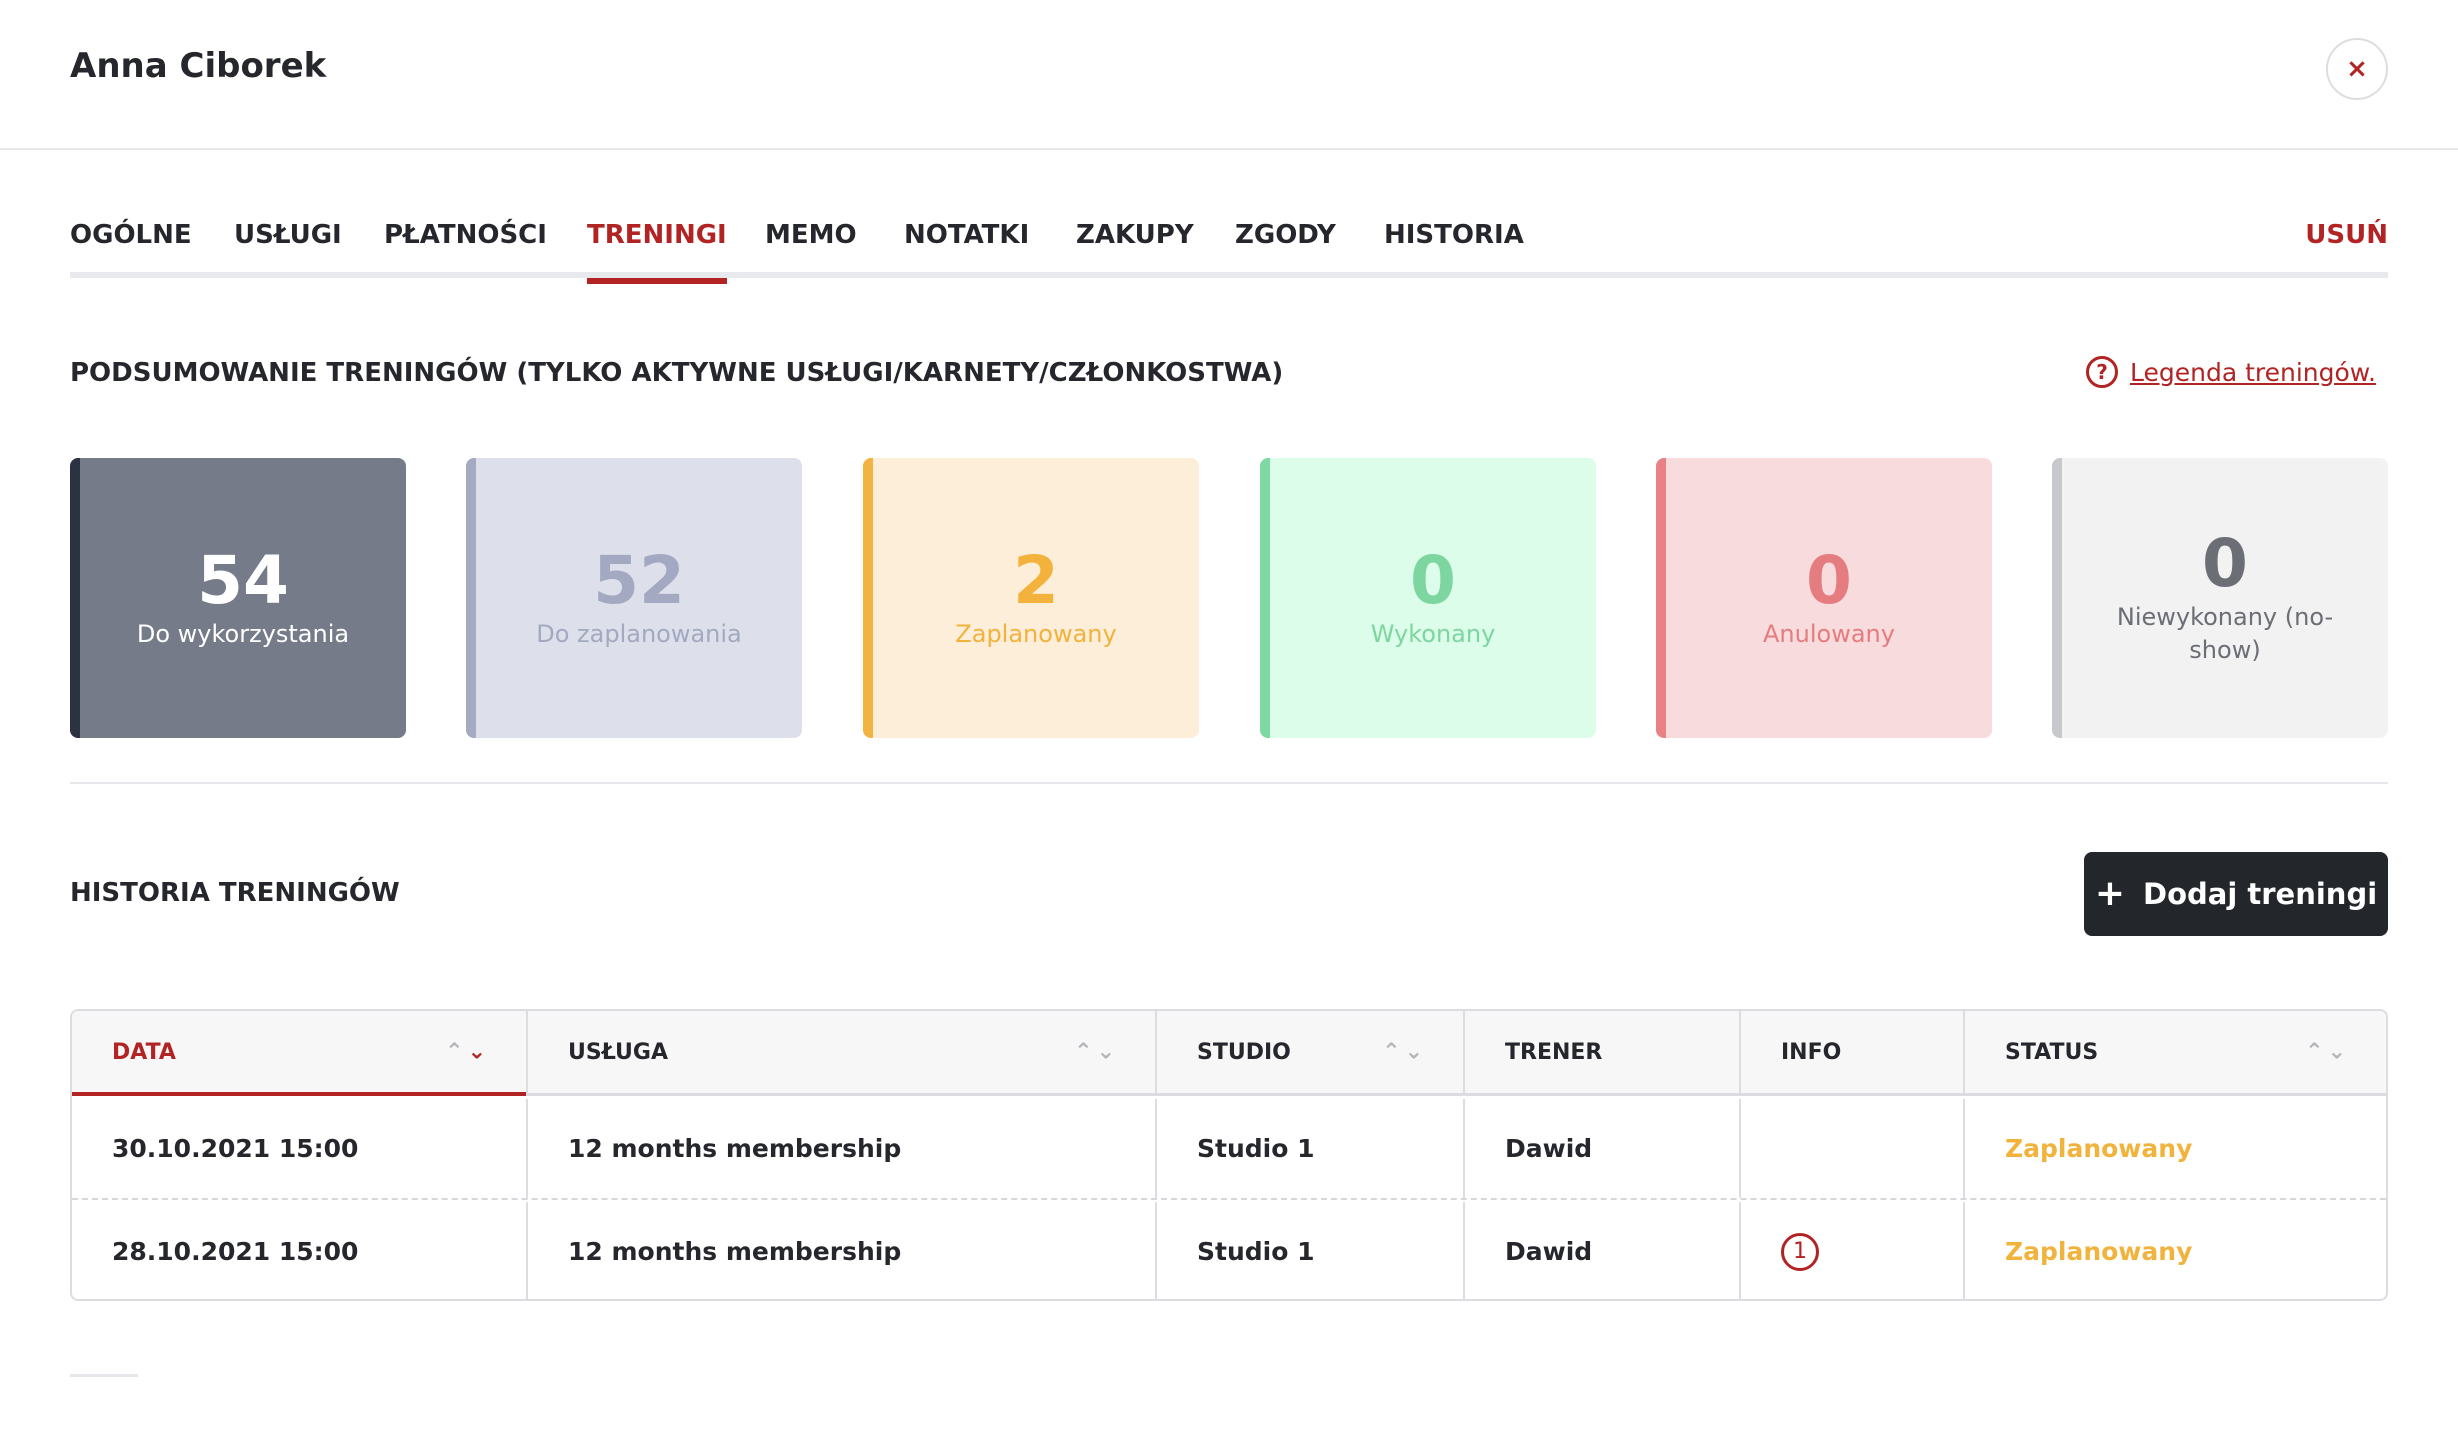 Image resolution: width=2458 pixels, height=1434 pixels. Describe the element at coordinates (1853, 1250) in the screenshot. I see `cell-info: 1` at that location.